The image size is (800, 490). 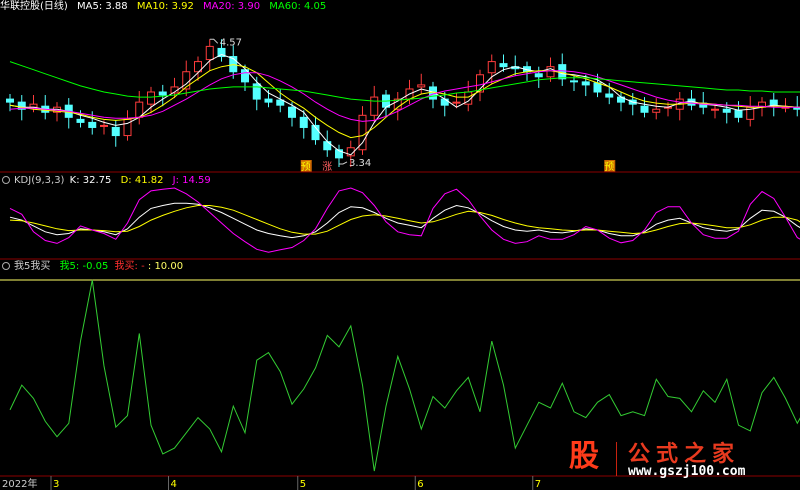 What do you see at coordinates (174, 484) in the screenshot?
I see `x-tick-label: 4` at bounding box center [174, 484].